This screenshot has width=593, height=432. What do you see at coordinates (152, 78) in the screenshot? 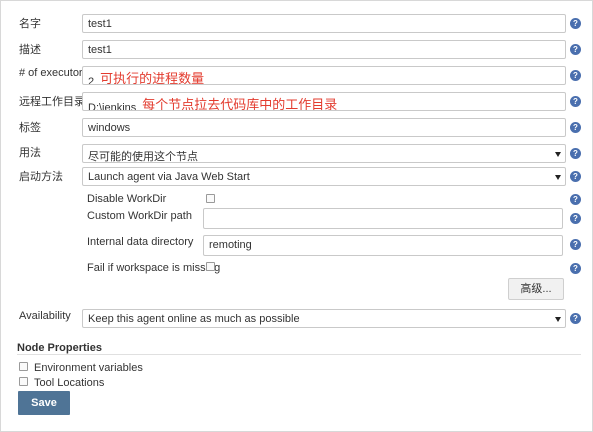
I see `executors-annotation: 可执行的进程数量` at bounding box center [152, 78].